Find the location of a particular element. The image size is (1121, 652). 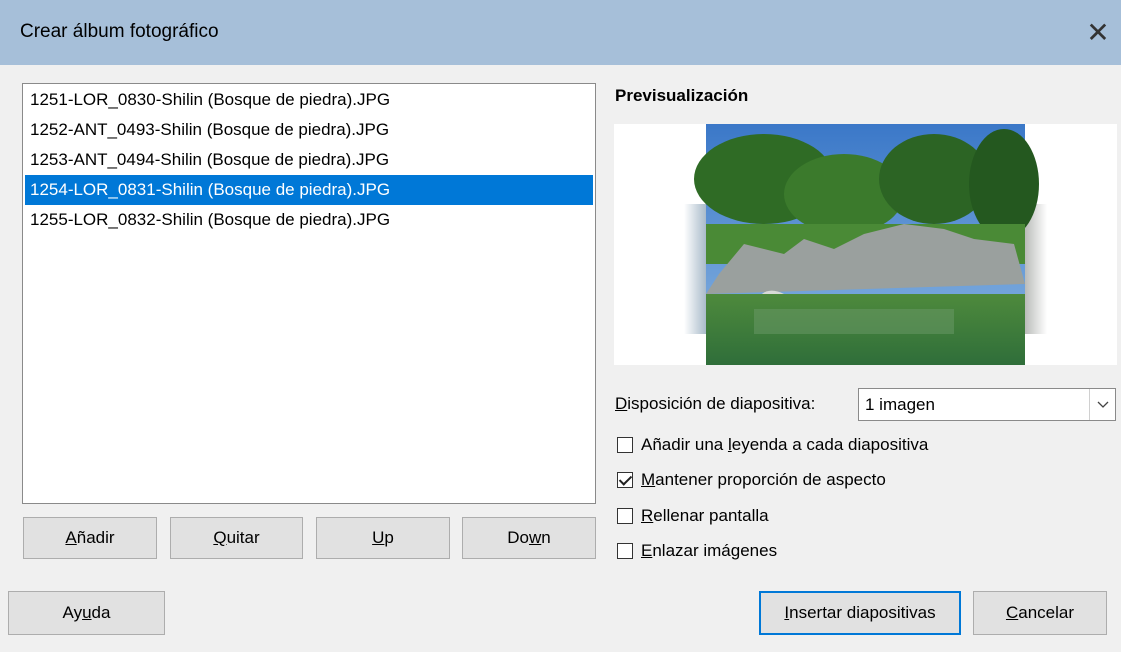

link-images-option: Enlazar imágenes is located at coordinates (697, 551).